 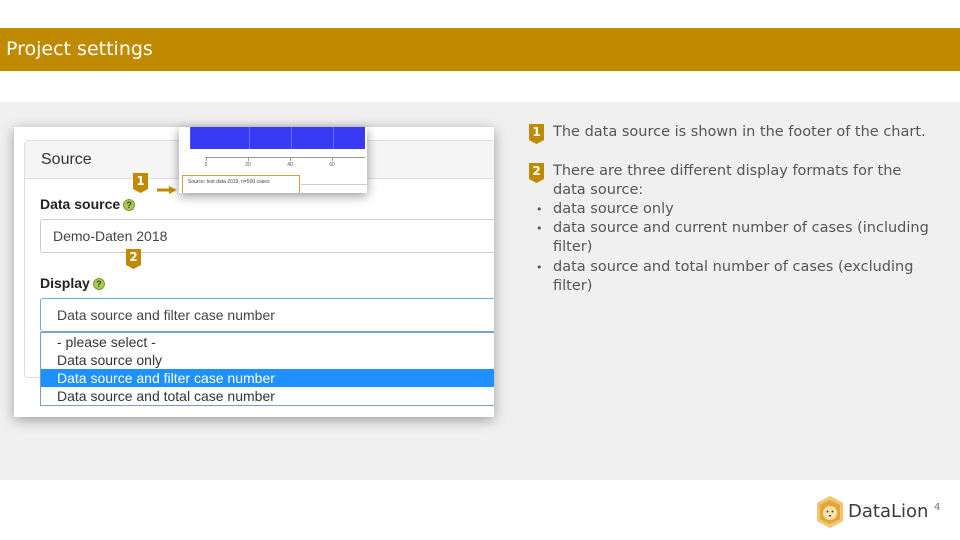 I want to click on inset-footer-rule, so click(x=334, y=184).